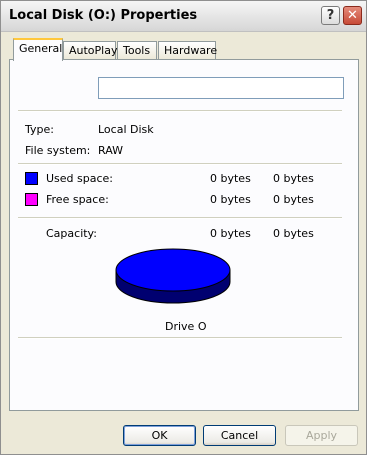 This screenshot has width=367, height=455. What do you see at coordinates (293, 233) in the screenshot?
I see `capacity-size: 0 bytes` at bounding box center [293, 233].